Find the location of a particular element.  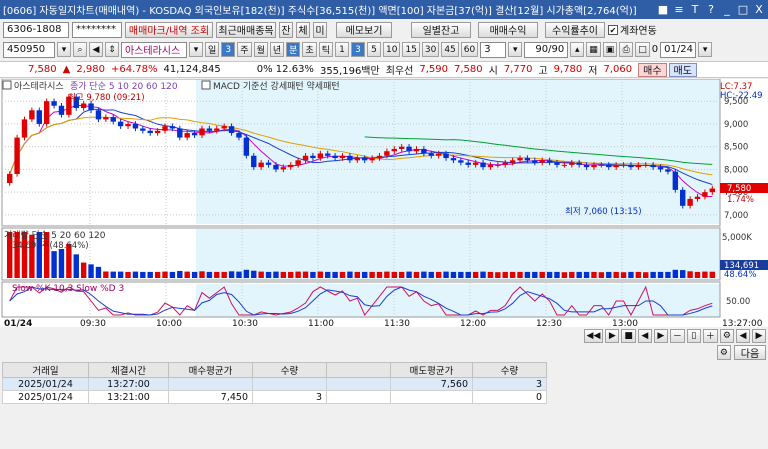

recent-trades-button: 최근매매종목 is located at coordinates (246, 29).